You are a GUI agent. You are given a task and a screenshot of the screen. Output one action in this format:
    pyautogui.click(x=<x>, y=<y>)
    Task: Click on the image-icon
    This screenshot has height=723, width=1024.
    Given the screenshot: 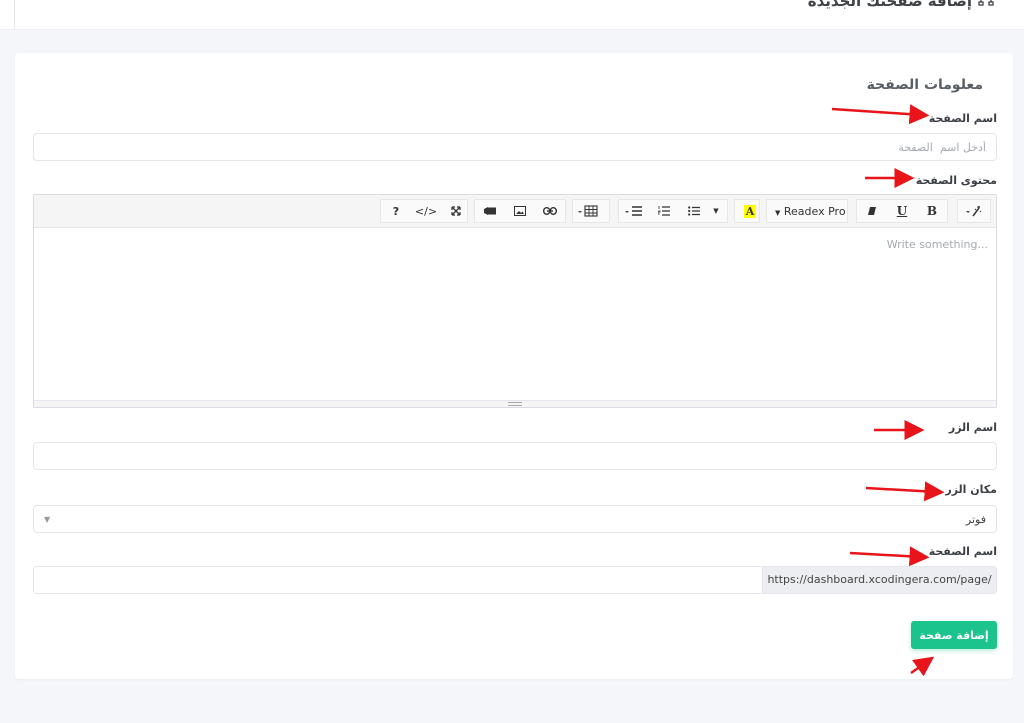 What is the action you would take?
    pyautogui.click(x=520, y=211)
    